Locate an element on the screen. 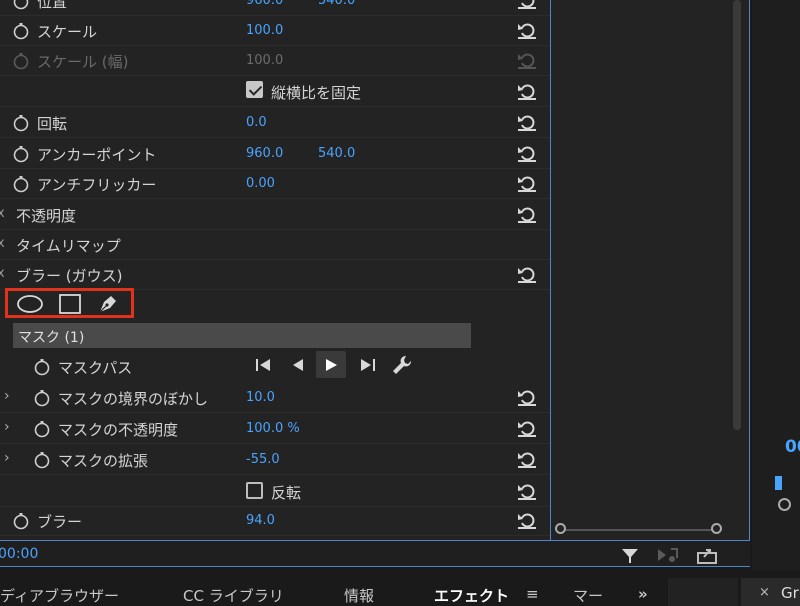 Image resolution: width=800 pixels, height=606 pixels. tab-menu-icon: ≡ is located at coordinates (532, 594).